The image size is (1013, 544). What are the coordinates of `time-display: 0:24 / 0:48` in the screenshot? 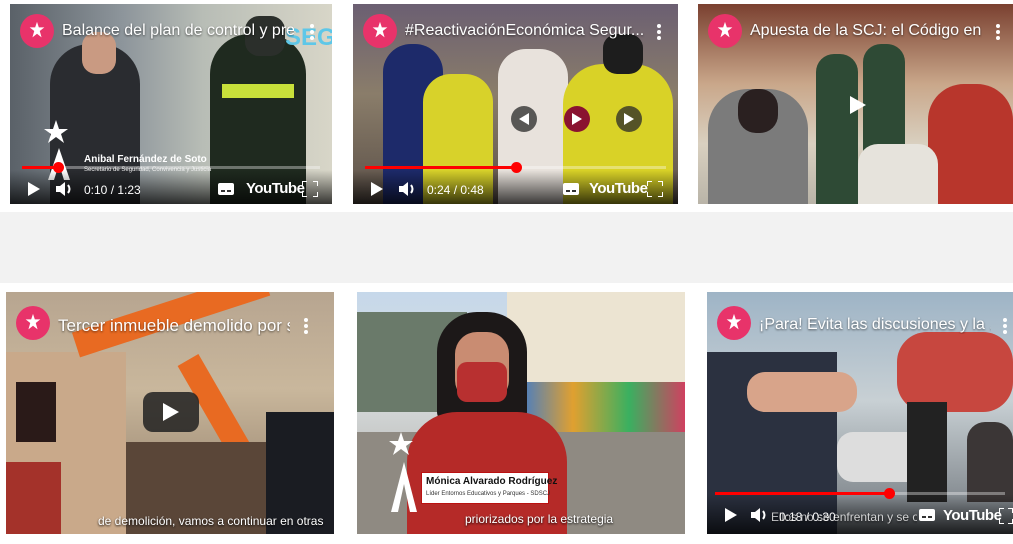 It's located at (455, 190).